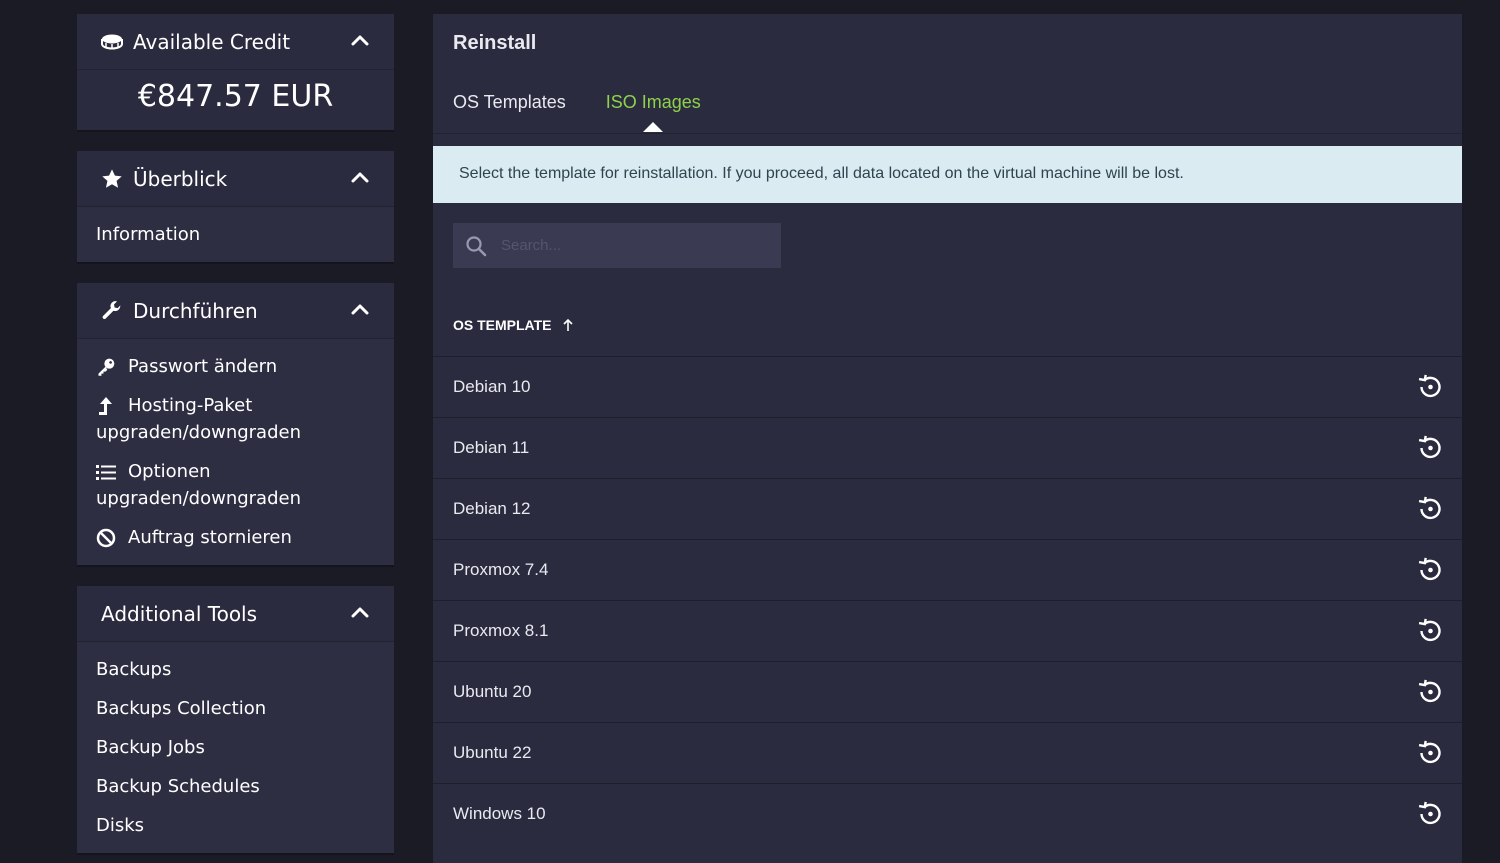  I want to click on key-icon, so click(107, 366).